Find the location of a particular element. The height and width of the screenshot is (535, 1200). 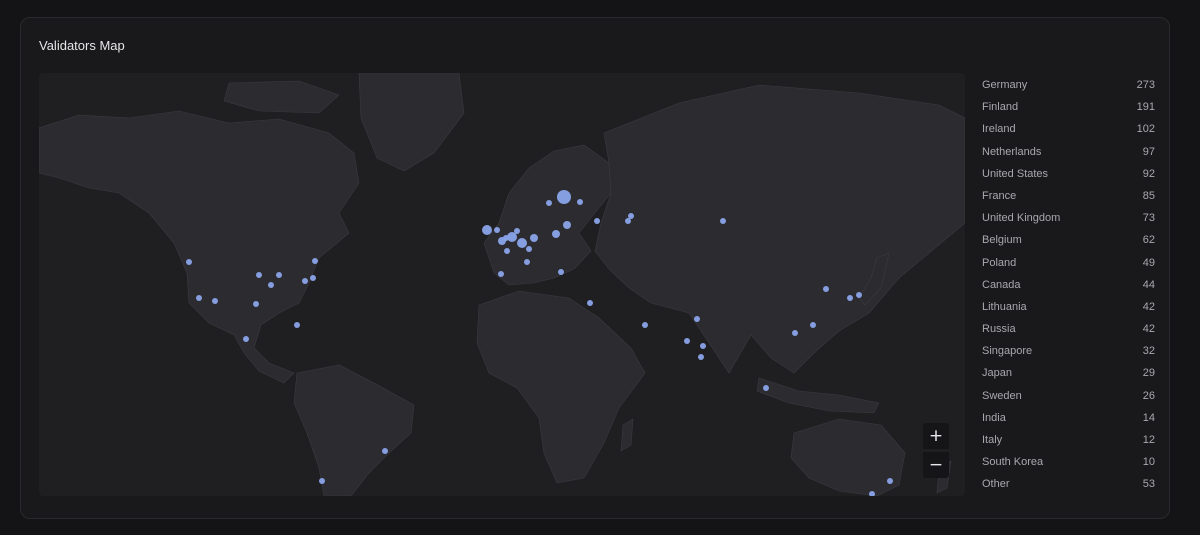

country-name: India is located at coordinates (994, 417).